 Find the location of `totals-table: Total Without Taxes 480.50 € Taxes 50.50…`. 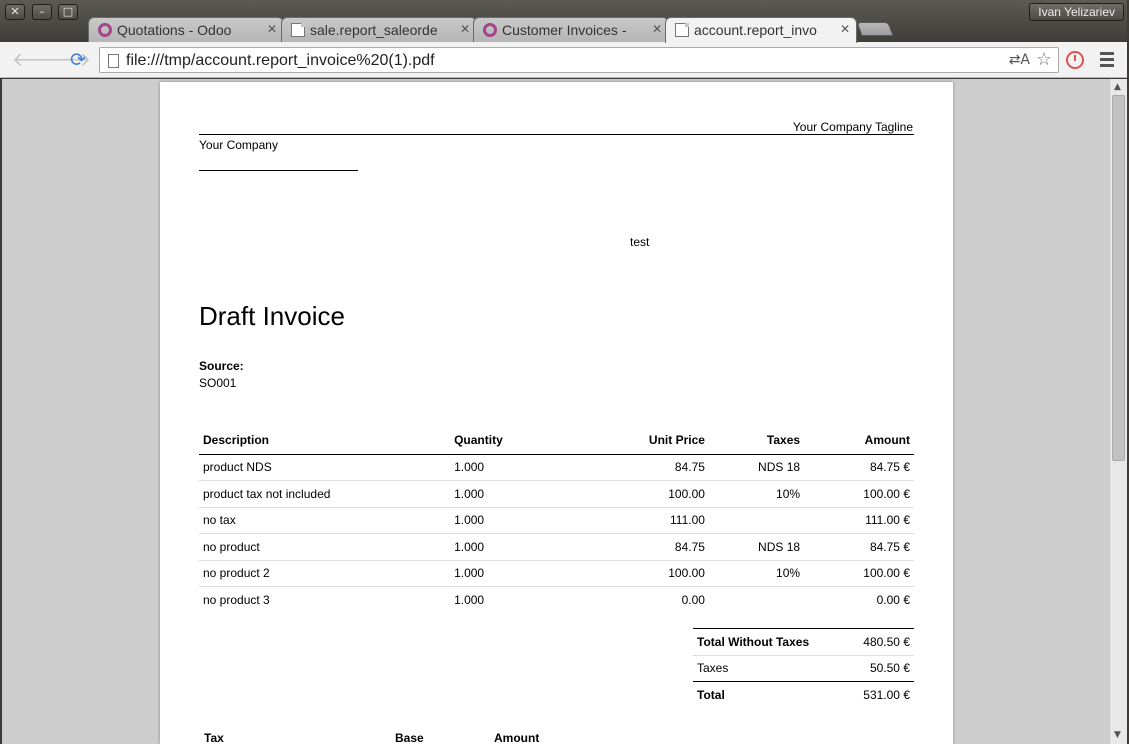

totals-table: Total Without Taxes 480.50 € Taxes 50.50… is located at coordinates (803, 668).